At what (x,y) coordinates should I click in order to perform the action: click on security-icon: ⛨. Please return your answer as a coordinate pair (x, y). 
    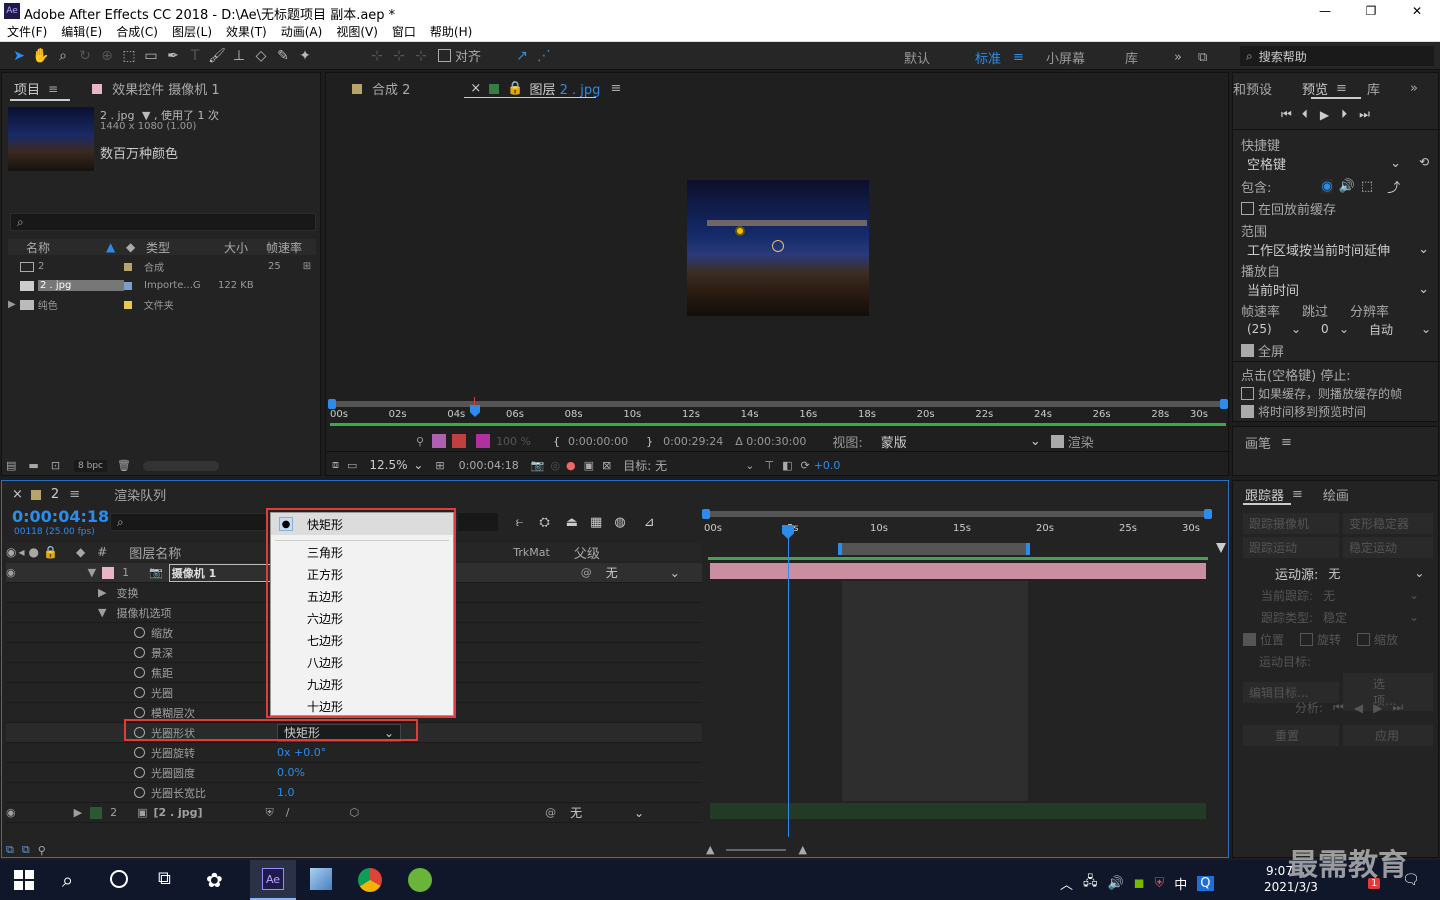
    Looking at the image, I should click on (1160, 883).